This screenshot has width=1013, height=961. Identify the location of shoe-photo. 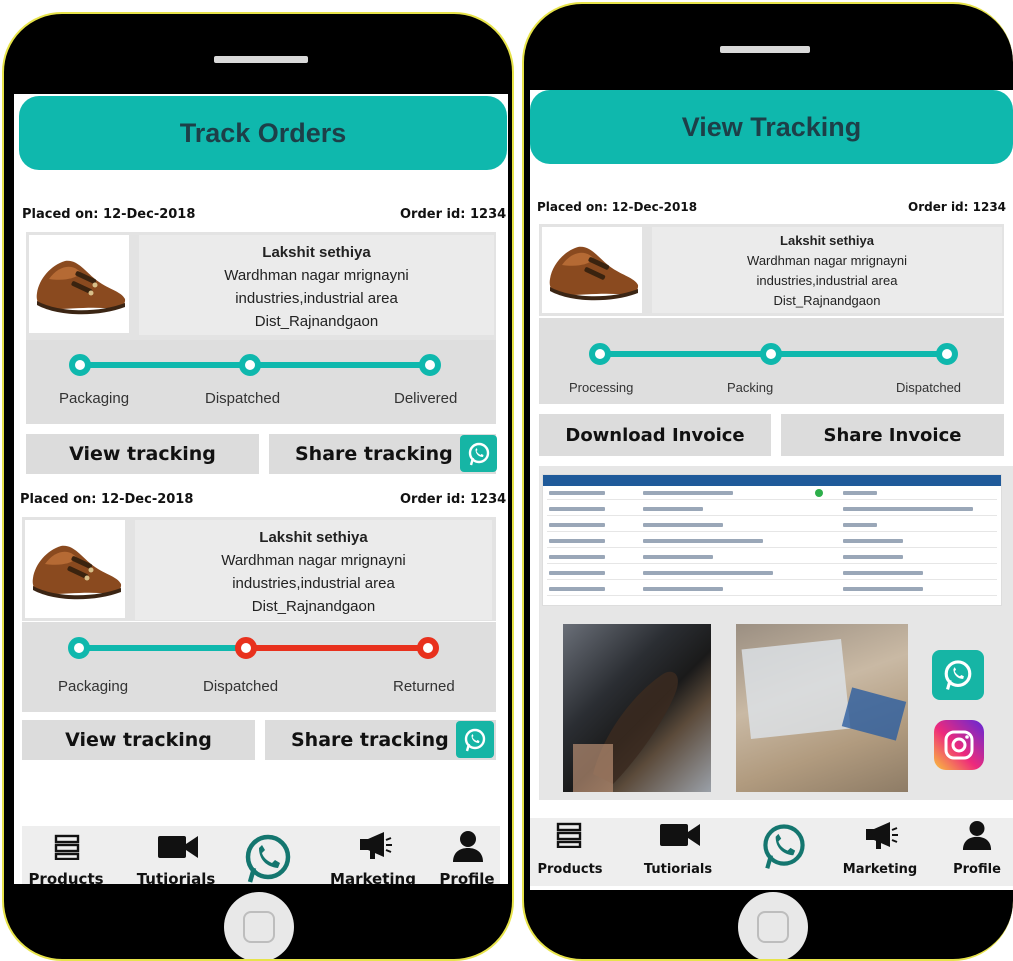
(637, 708).